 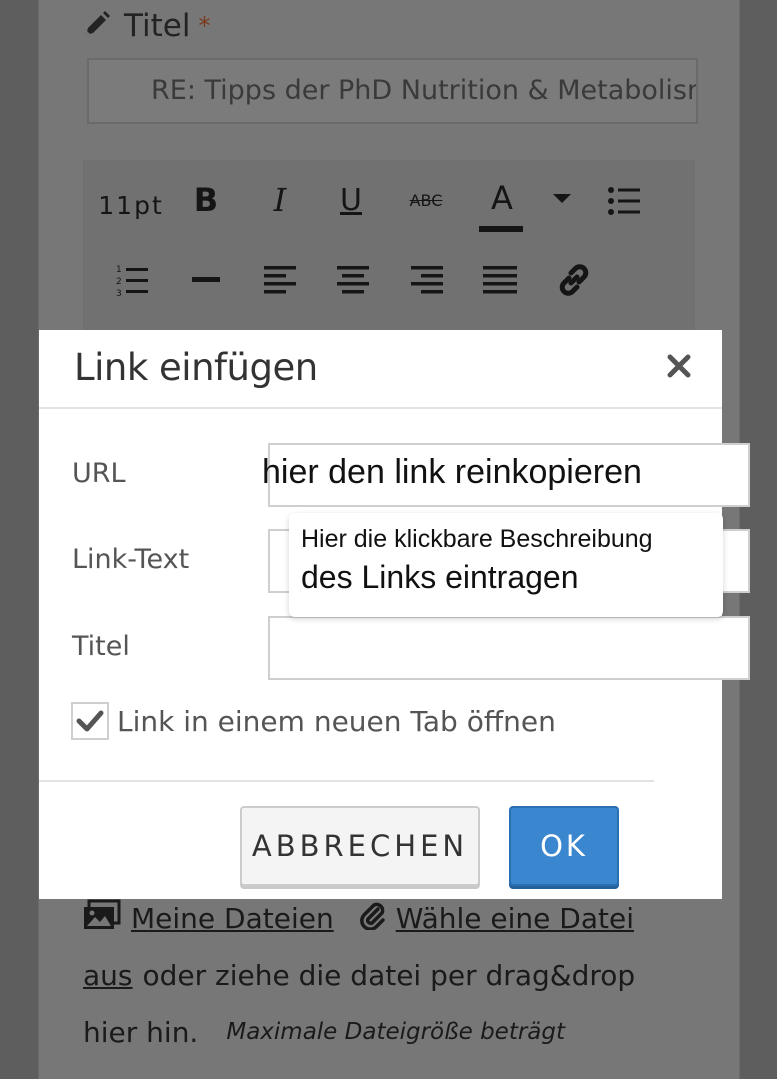 I want to click on underline-button: U, so click(x=351, y=200).